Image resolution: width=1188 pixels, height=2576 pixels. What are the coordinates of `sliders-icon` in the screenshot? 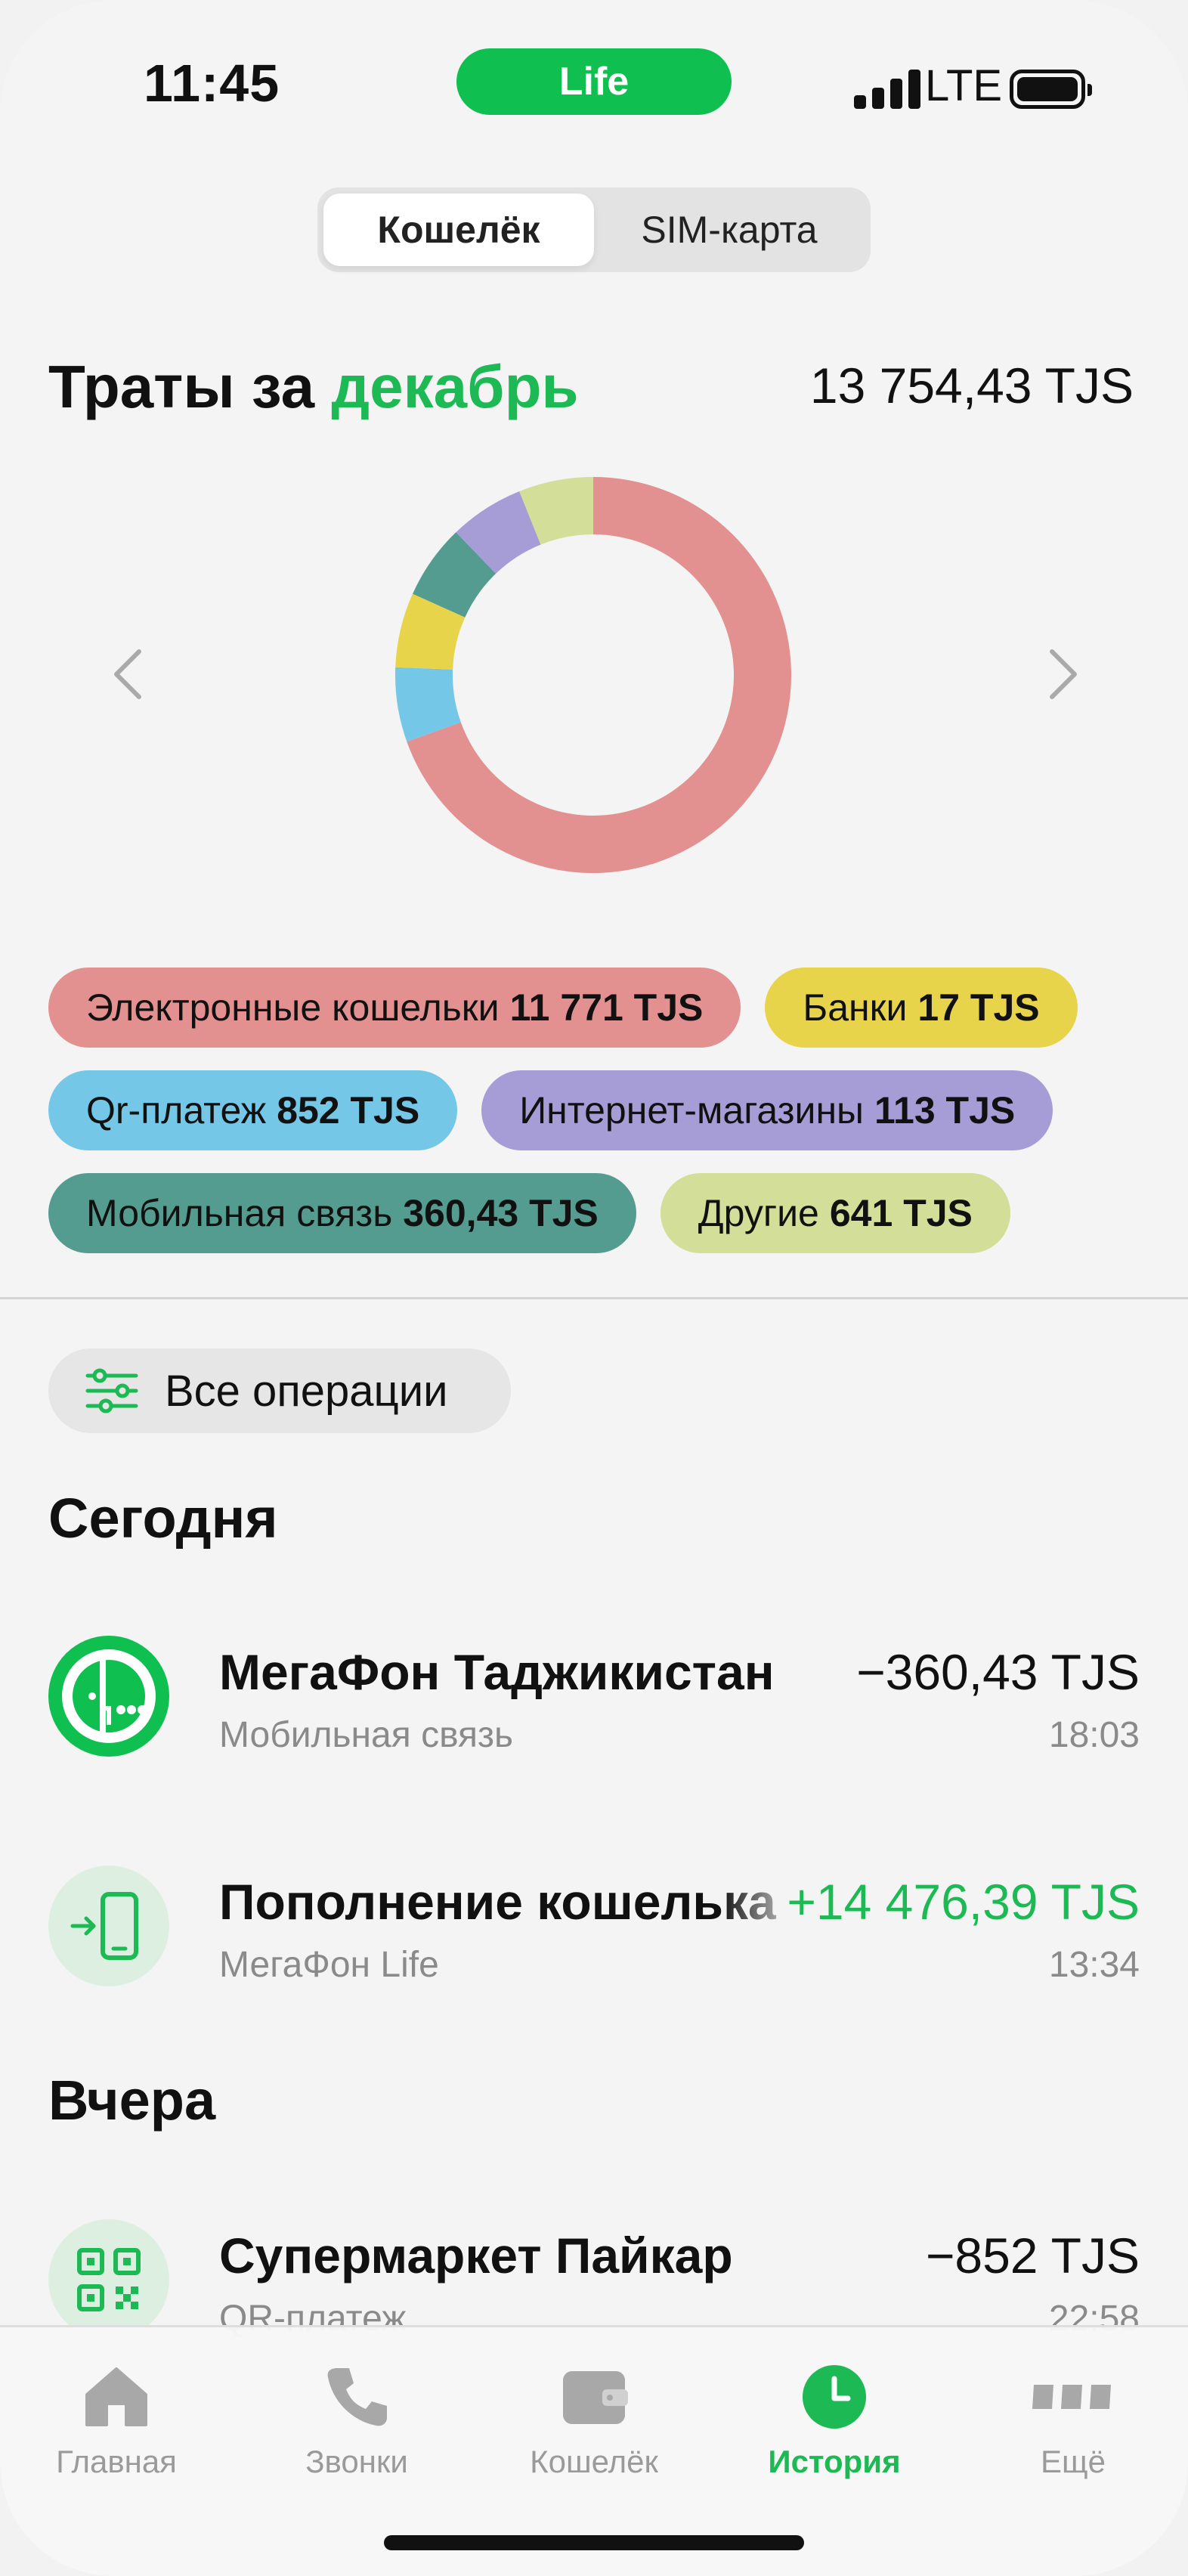 It's located at (111, 1390).